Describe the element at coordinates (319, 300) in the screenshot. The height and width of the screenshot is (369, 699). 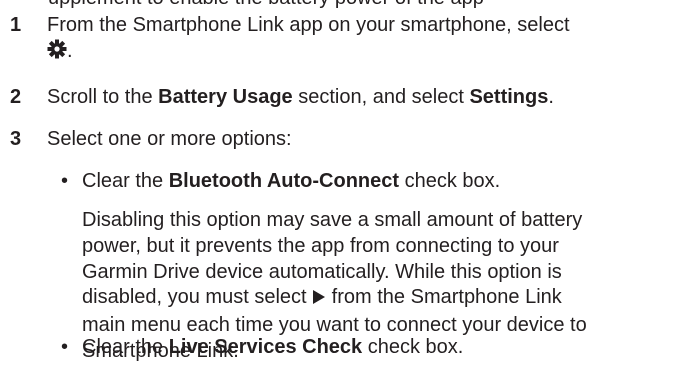
I see `play-icon` at that location.